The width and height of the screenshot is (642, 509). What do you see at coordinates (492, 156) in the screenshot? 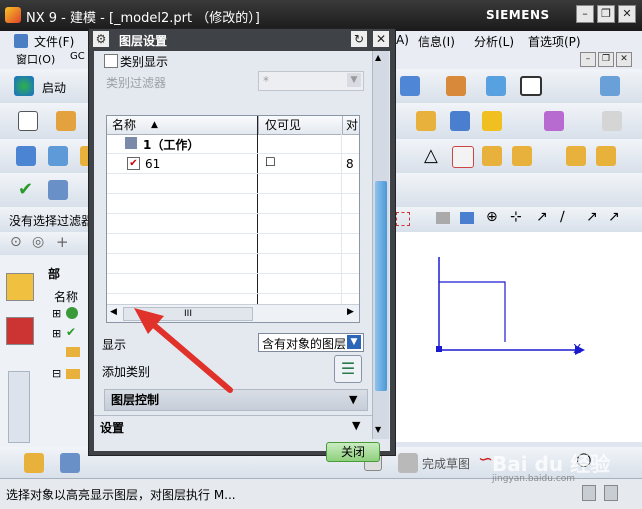
I see `parts-icon` at bounding box center [492, 156].